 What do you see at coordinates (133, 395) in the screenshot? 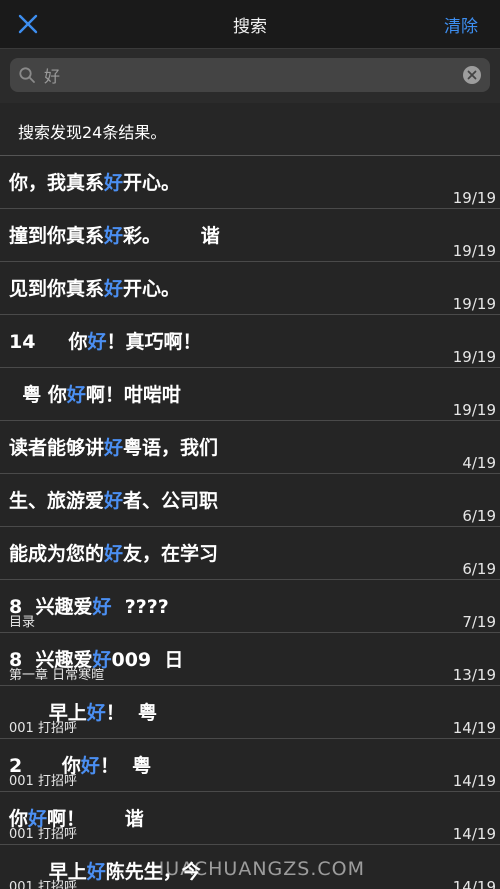
I see `snippet-after: 啊！咁啱咁` at bounding box center [133, 395].